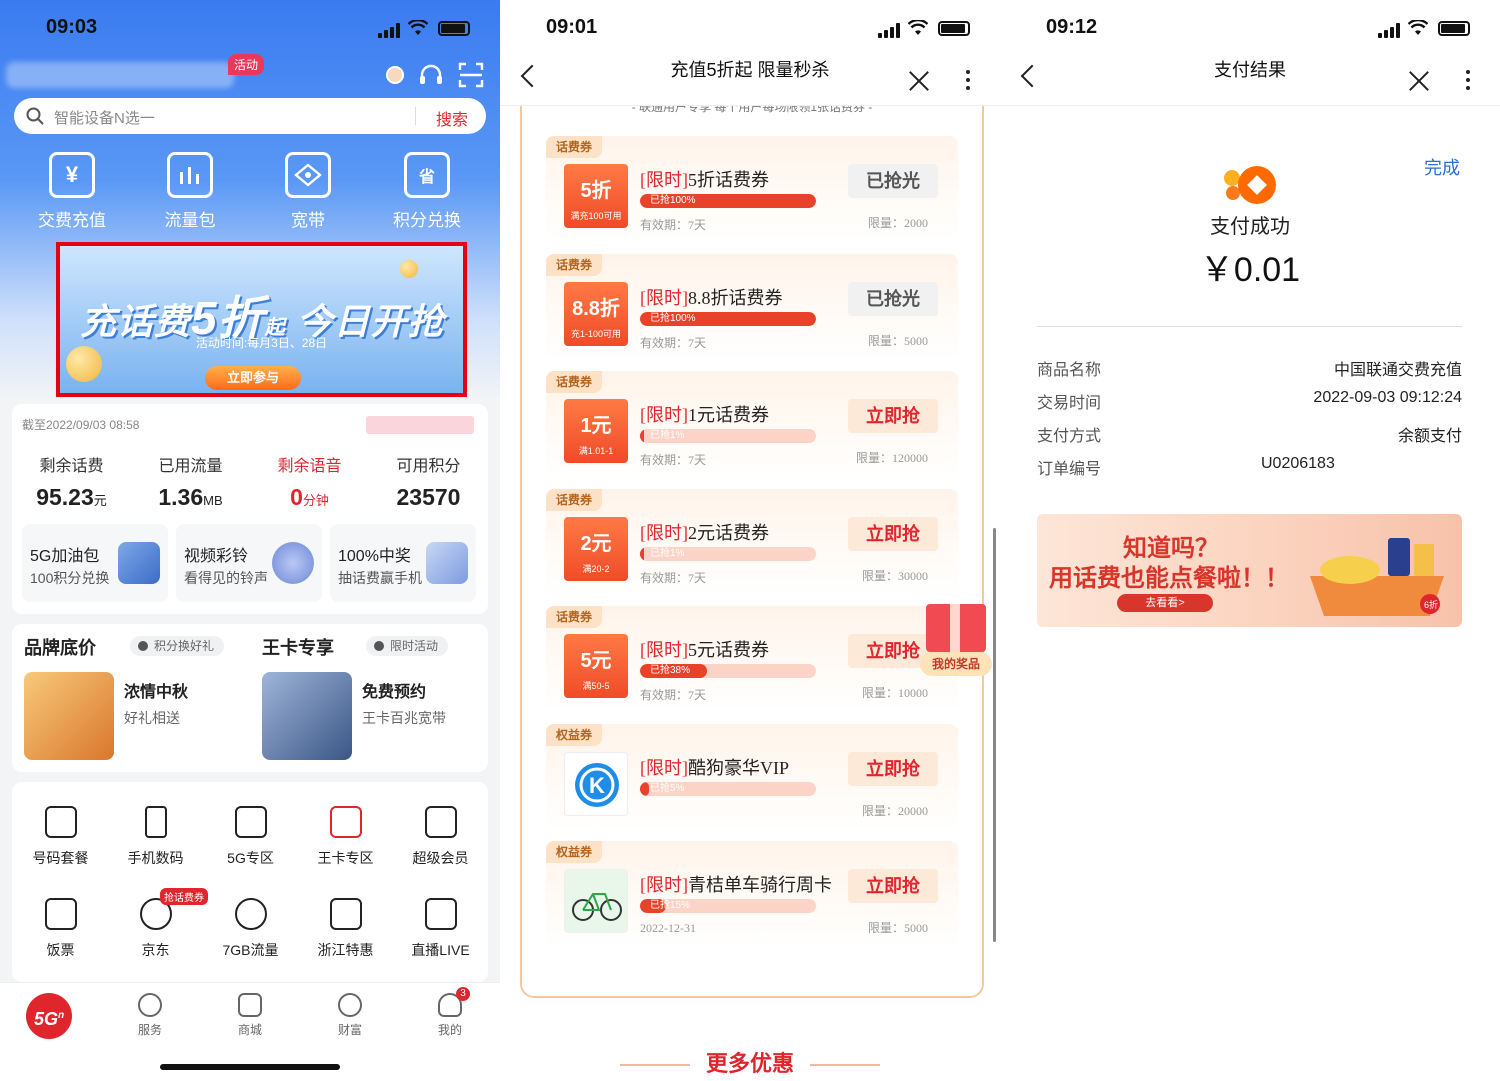 The image size is (1500, 1081). What do you see at coordinates (704, 532) in the screenshot?
I see `coupon-name: [限时]2元话费券` at bounding box center [704, 532].